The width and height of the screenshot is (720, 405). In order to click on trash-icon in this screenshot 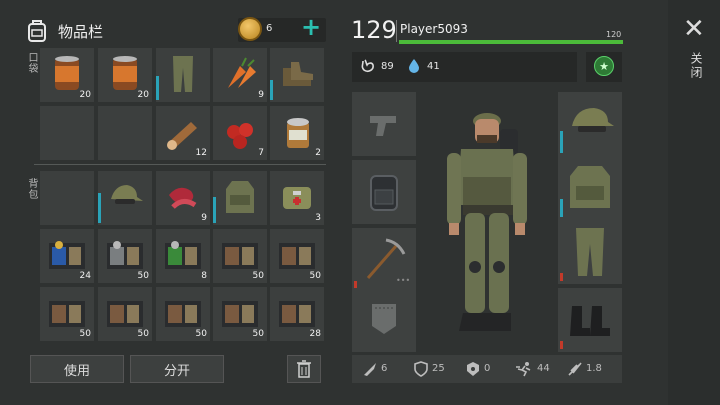, I will do `click(304, 369)`.